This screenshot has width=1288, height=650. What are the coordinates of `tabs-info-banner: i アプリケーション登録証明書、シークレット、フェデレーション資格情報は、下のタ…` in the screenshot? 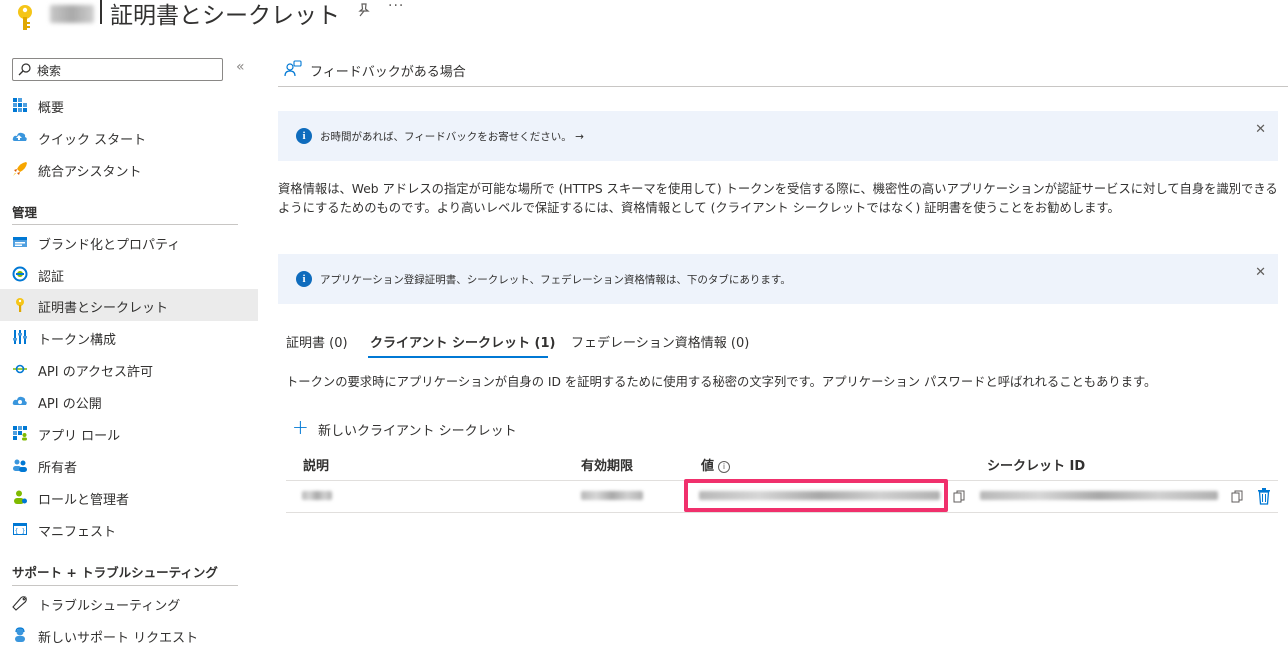 It's located at (778, 279).